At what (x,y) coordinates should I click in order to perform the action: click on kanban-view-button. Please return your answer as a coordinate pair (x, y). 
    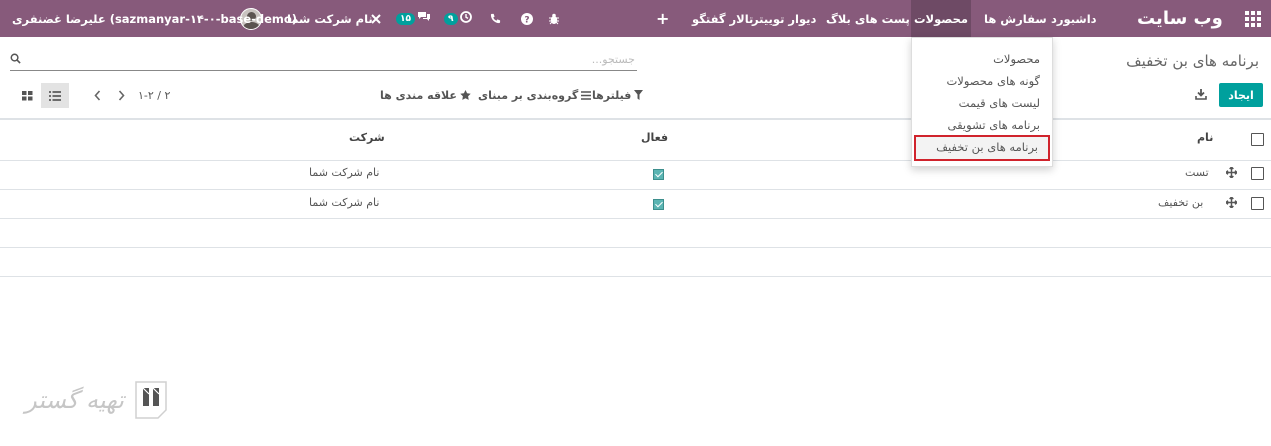
    Looking at the image, I should click on (27, 95).